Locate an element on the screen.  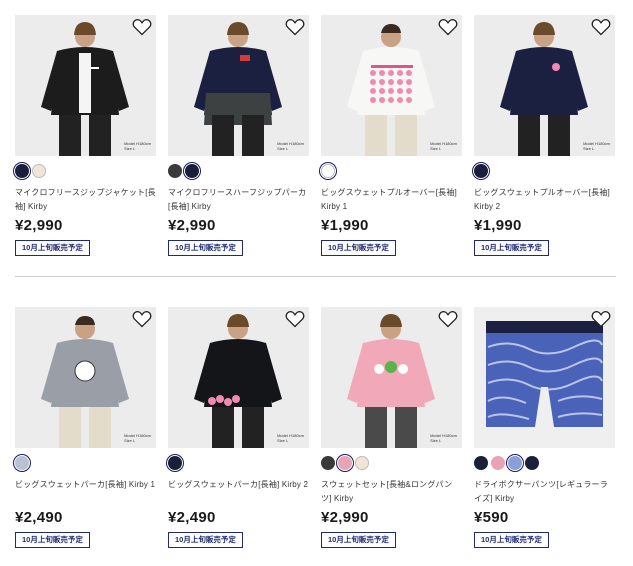
product-name: ビッグスウェットプルオーバー[長袖] Kirby 2 is located at coordinates (544, 200).